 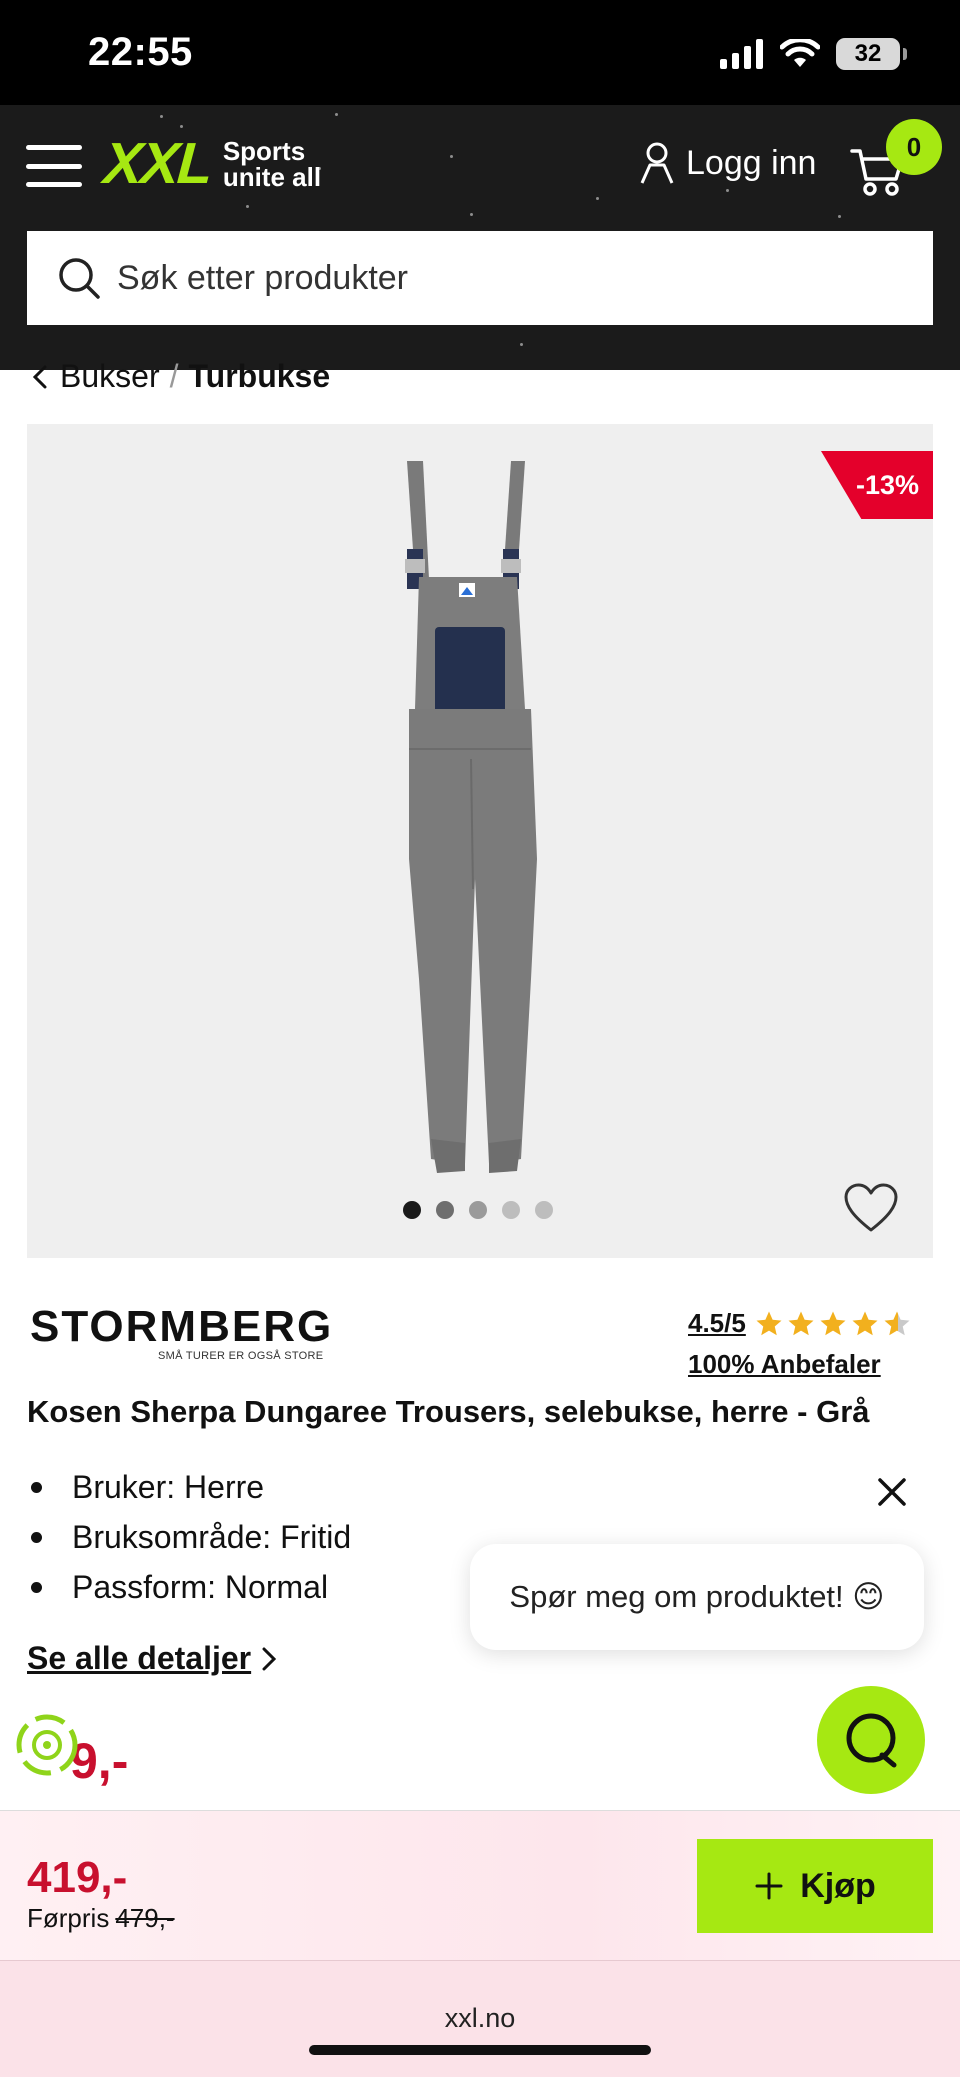 What do you see at coordinates (471, 817) in the screenshot?
I see `product-image` at bounding box center [471, 817].